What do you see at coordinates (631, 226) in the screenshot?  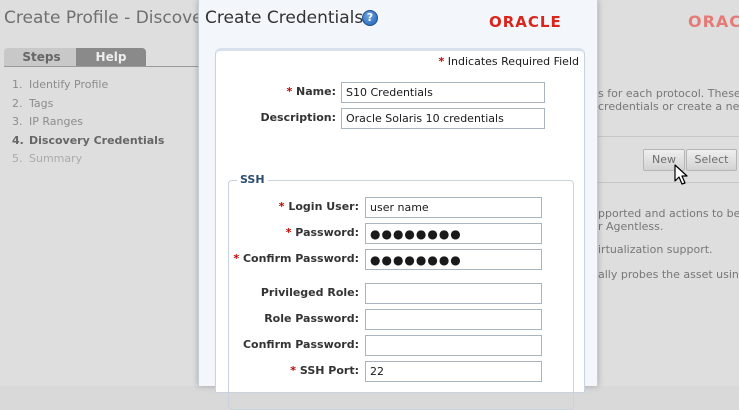 I see `info-text: r Agentless.` at bounding box center [631, 226].